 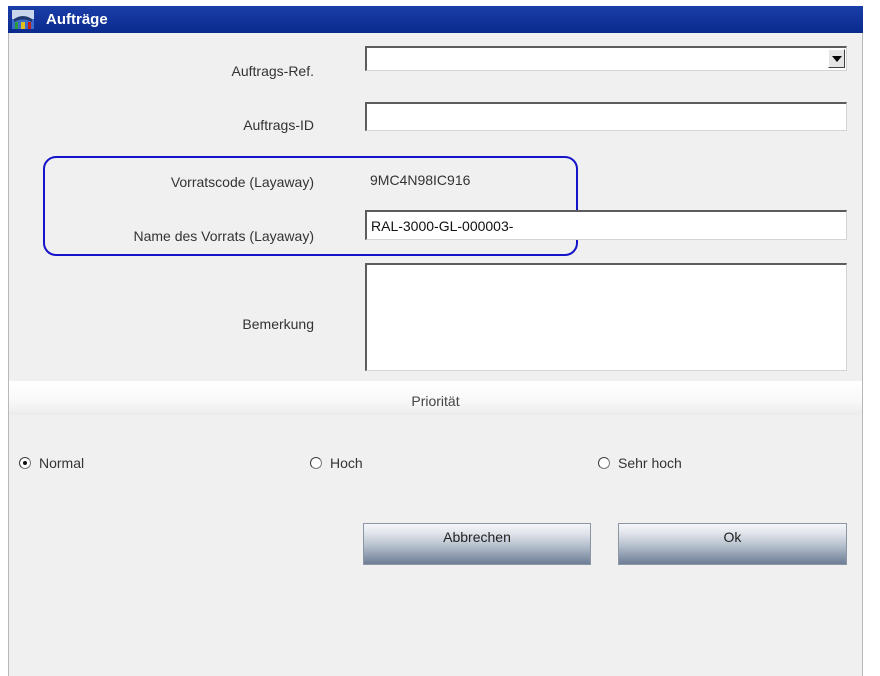 What do you see at coordinates (278, 125) in the screenshot?
I see `auftrags-id-label: Auftrags-ID` at bounding box center [278, 125].